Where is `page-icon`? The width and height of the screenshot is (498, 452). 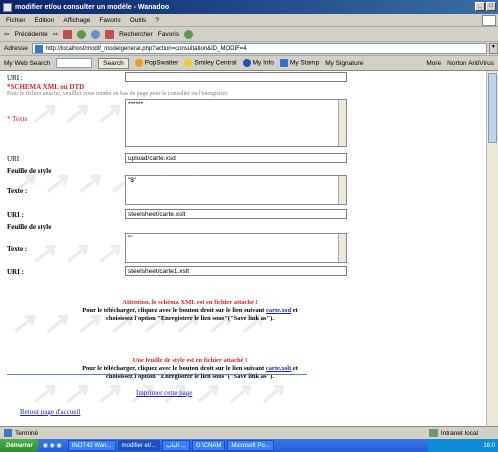 page-icon is located at coordinates (38, 48).